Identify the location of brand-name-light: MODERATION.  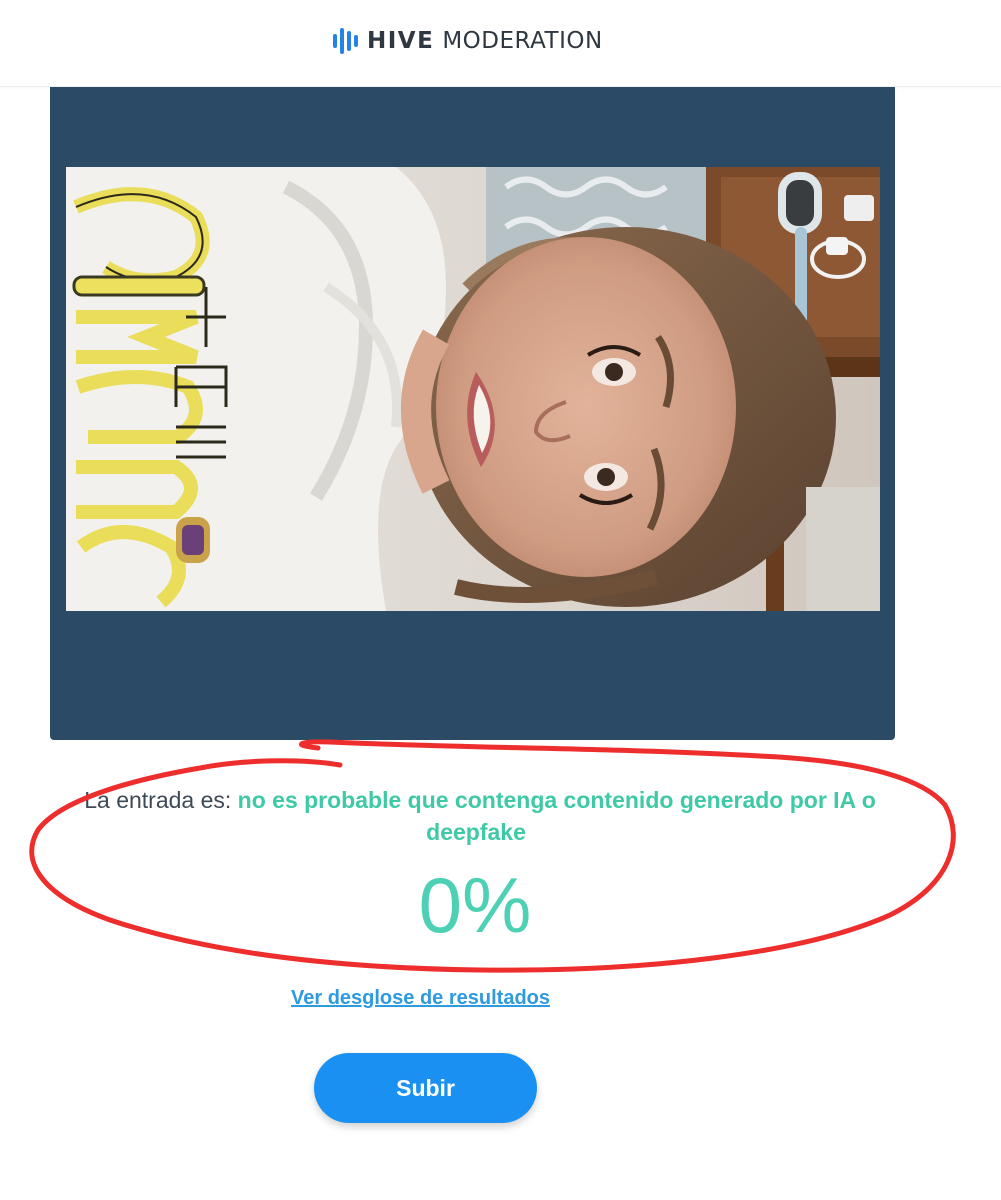
(522, 41).